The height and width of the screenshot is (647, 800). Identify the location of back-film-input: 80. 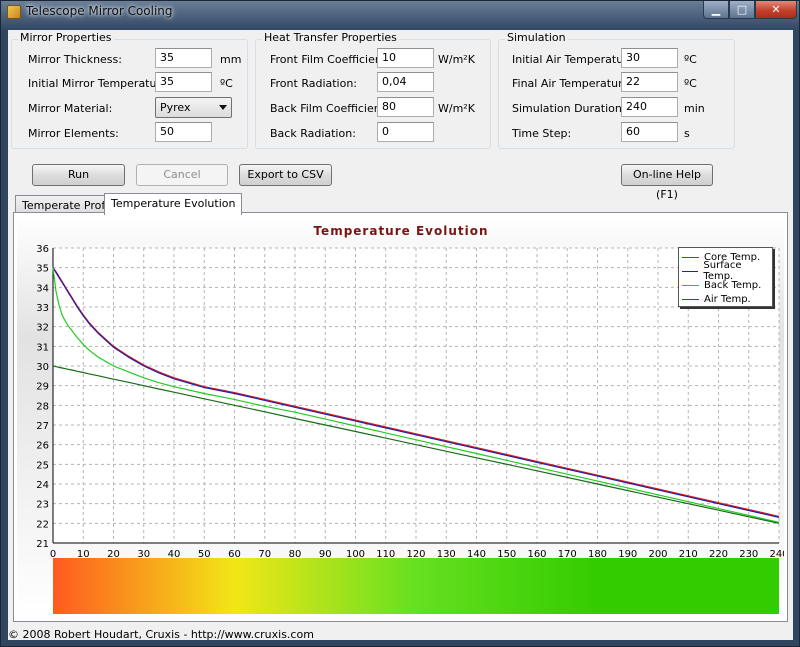
(405, 107).